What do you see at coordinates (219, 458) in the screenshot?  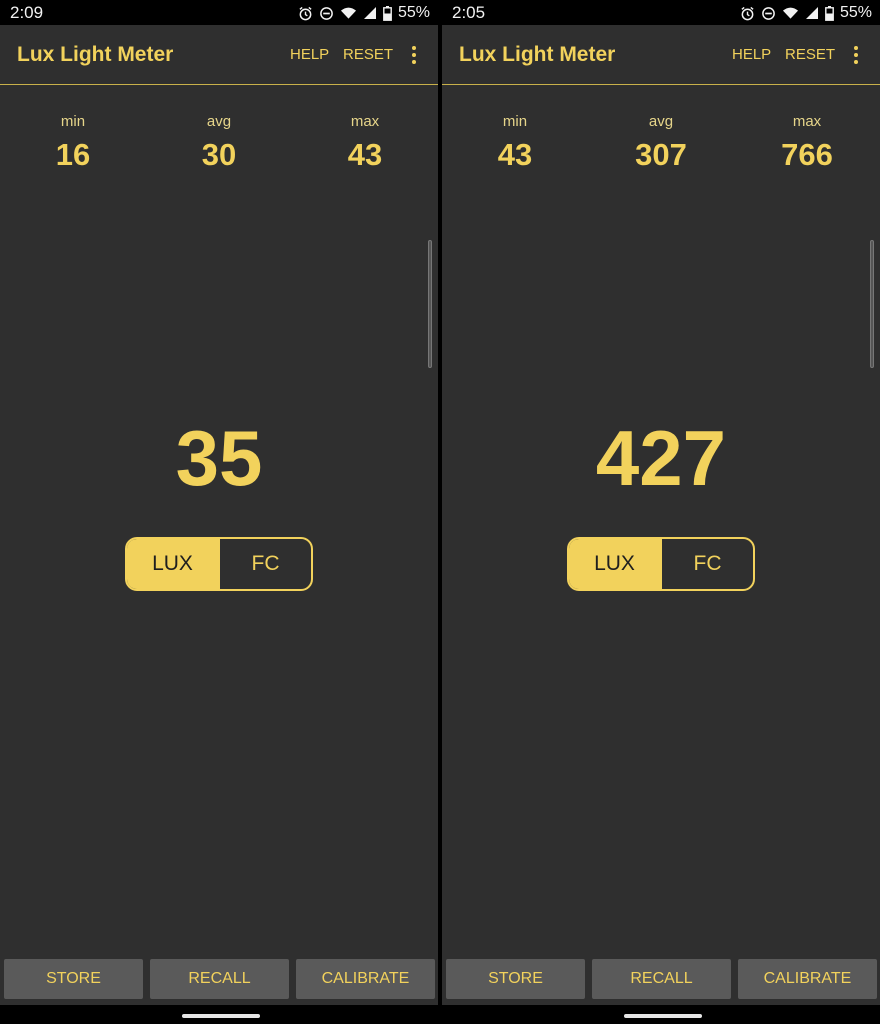 I see `lux-reading: 35` at bounding box center [219, 458].